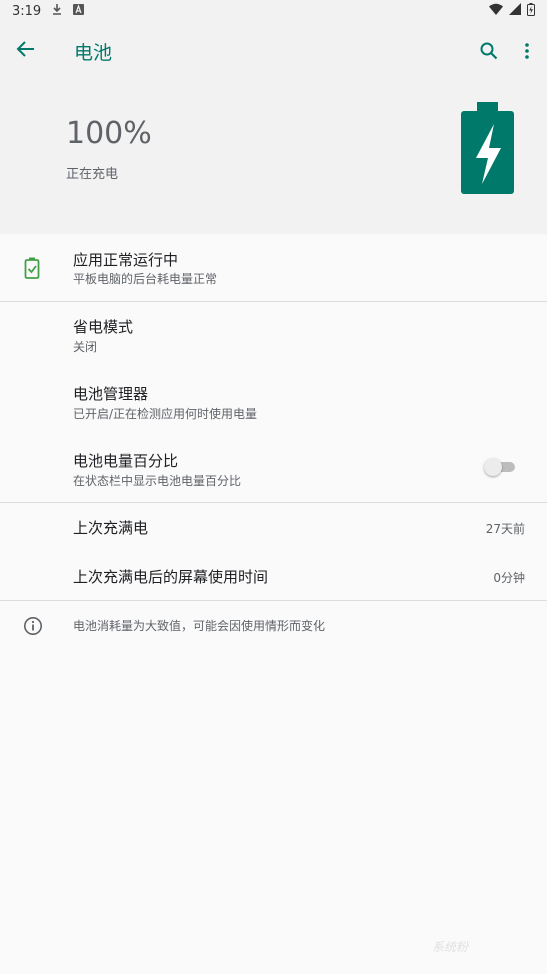 The image size is (547, 974). I want to click on a-notification-icon, so click(79, 11).